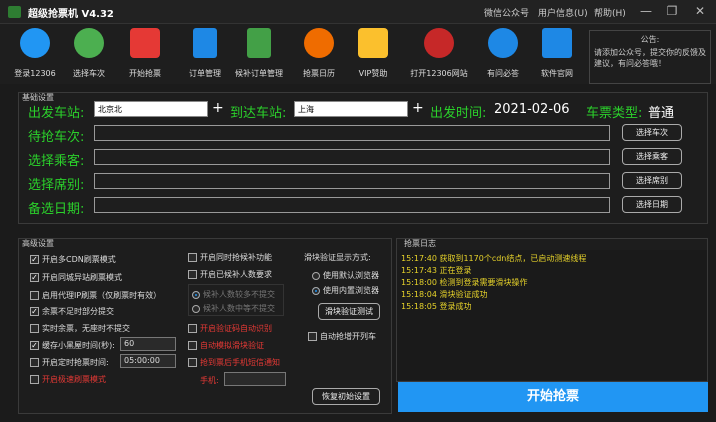 The height and width of the screenshot is (422, 716). I want to click on slider-auto-checkbox: 自动模拟滑块验证, so click(226, 345).